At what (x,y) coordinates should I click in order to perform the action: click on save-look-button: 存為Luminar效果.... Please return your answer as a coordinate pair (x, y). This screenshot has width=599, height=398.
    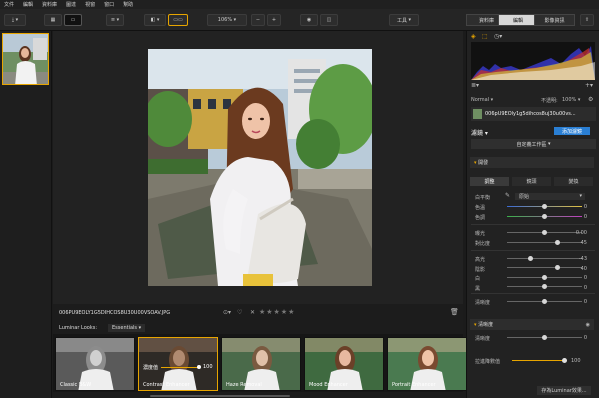
    Looking at the image, I should click on (564, 390).